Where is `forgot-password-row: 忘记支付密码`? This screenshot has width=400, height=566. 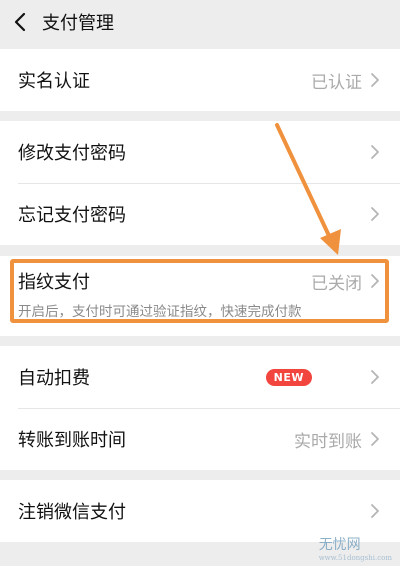
forgot-password-row: 忘记支付密码 is located at coordinates (200, 214).